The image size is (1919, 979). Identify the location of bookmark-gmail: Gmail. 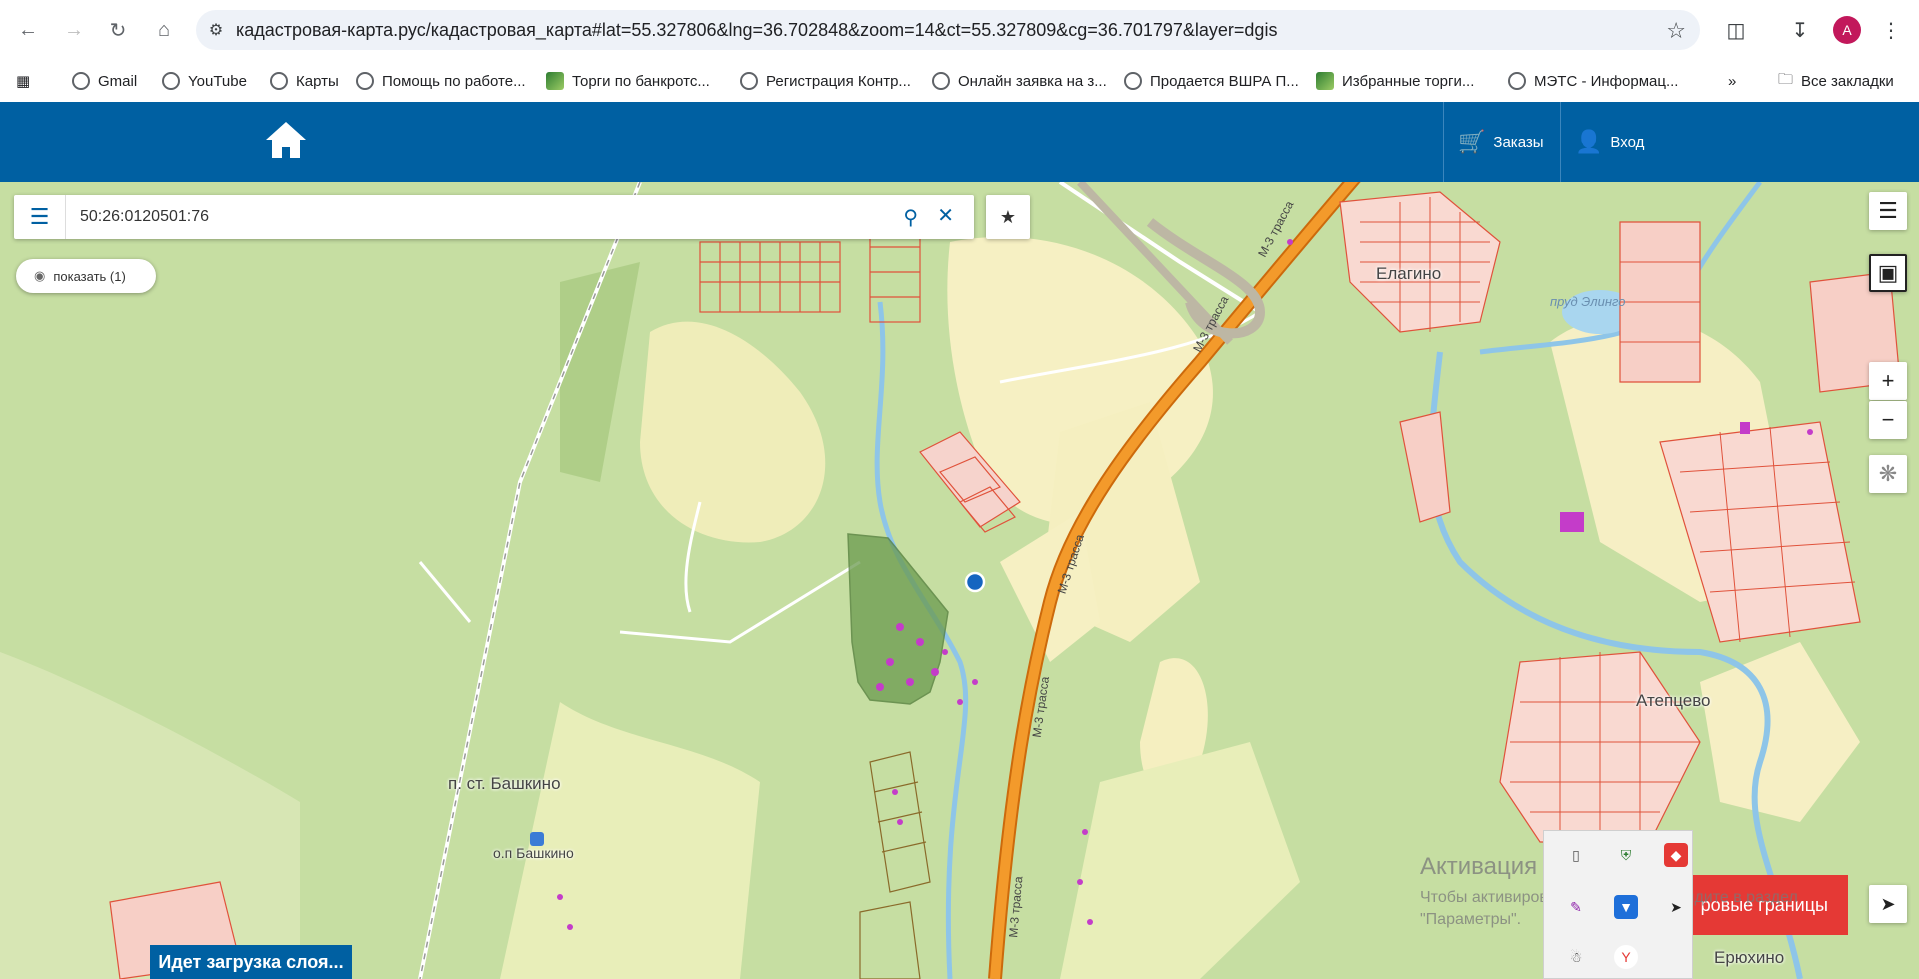
(104, 81).